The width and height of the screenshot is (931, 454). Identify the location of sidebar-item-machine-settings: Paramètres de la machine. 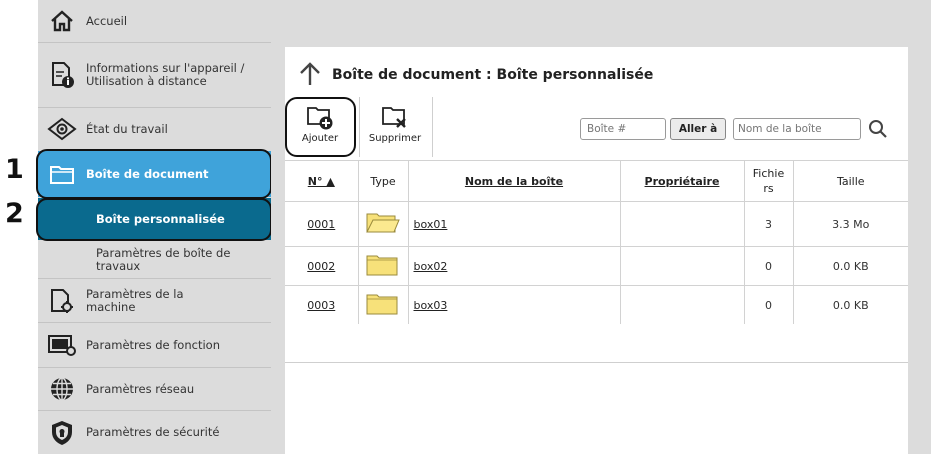
(154, 300).